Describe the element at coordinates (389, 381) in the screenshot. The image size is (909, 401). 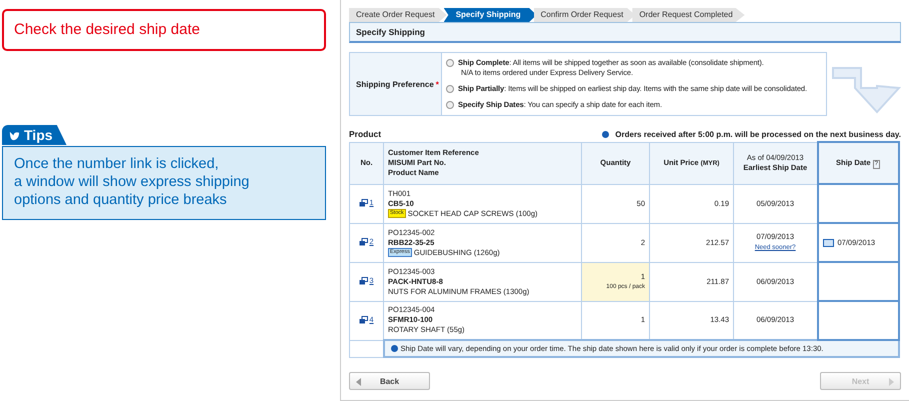
I see `back-button: Back` at that location.